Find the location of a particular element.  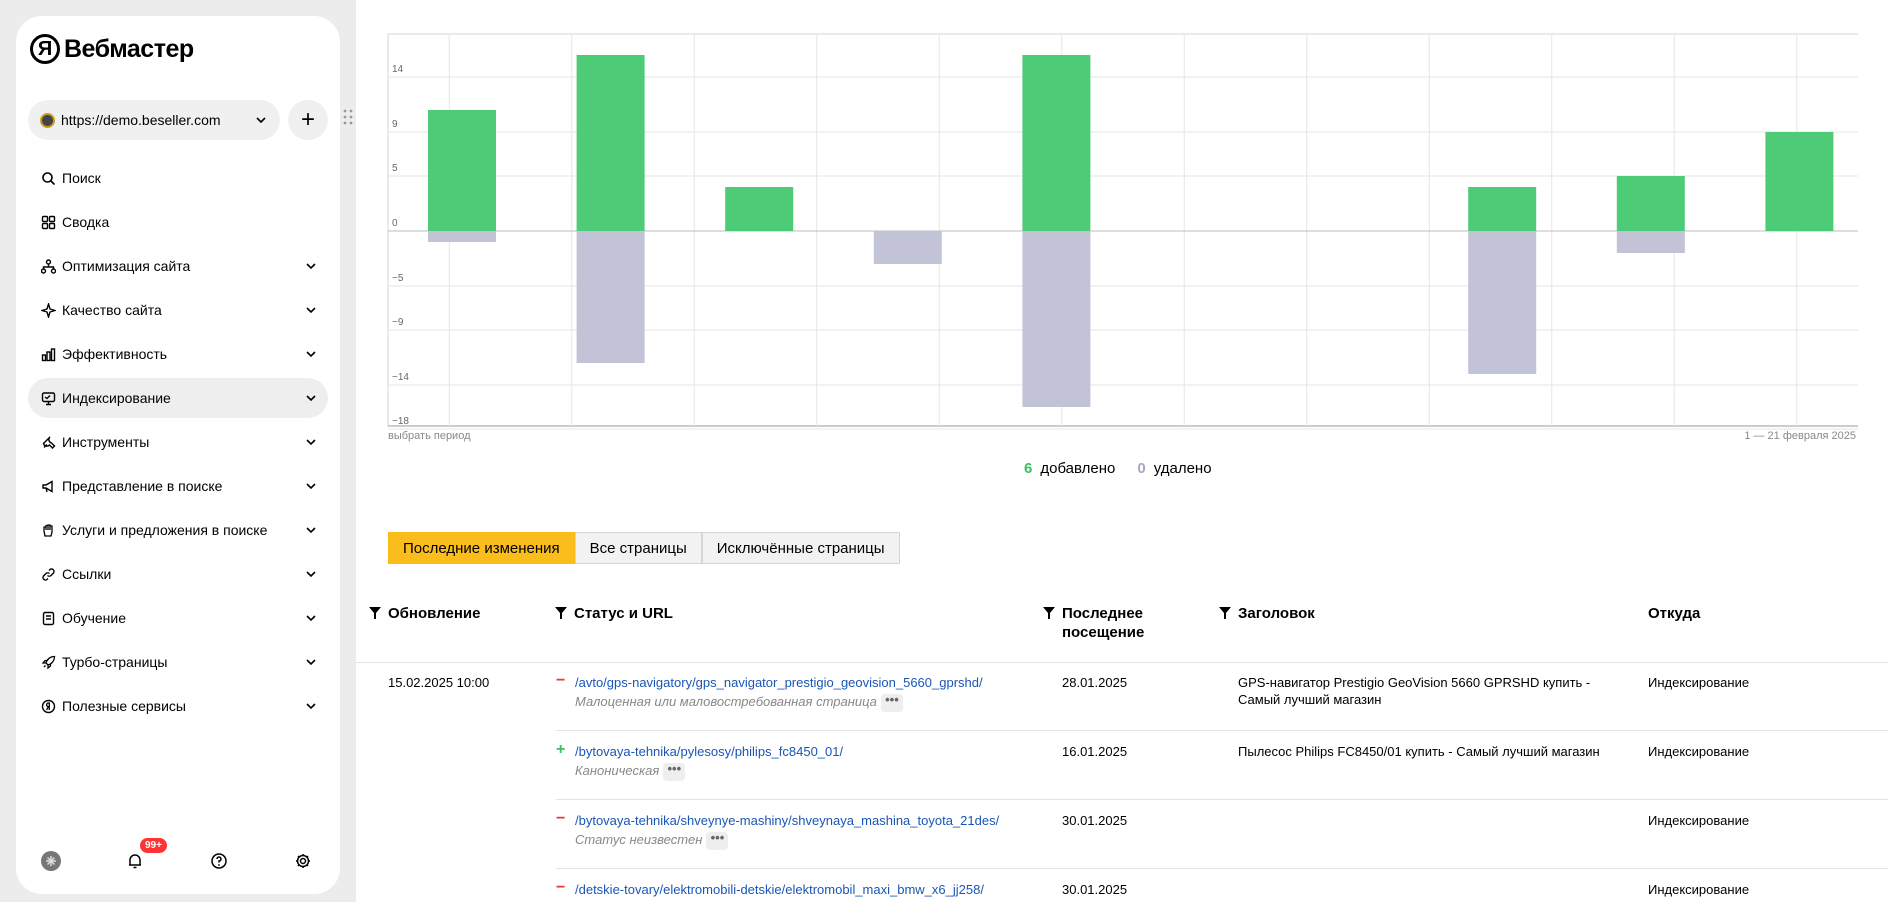

sidebar-item-5: Индексирование is located at coordinates (178, 398).